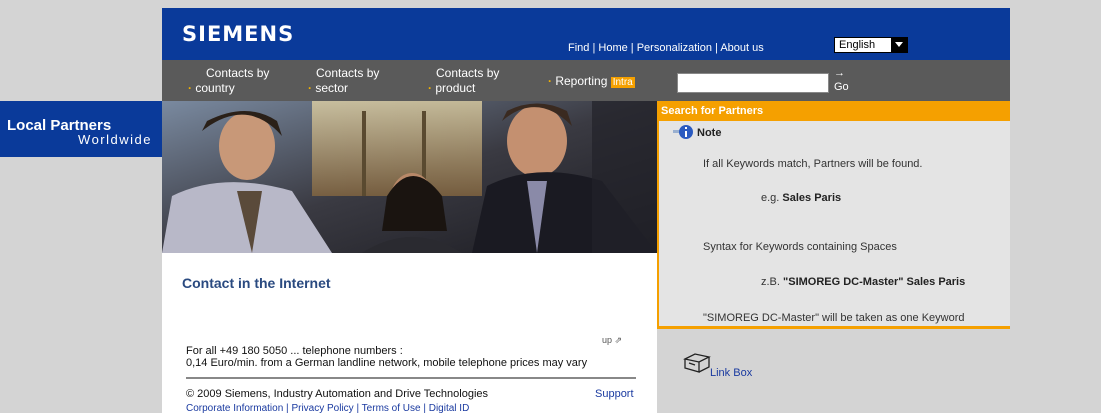 This screenshot has width=1101, height=413. I want to click on top-link-personalization: Personalization, so click(674, 48).